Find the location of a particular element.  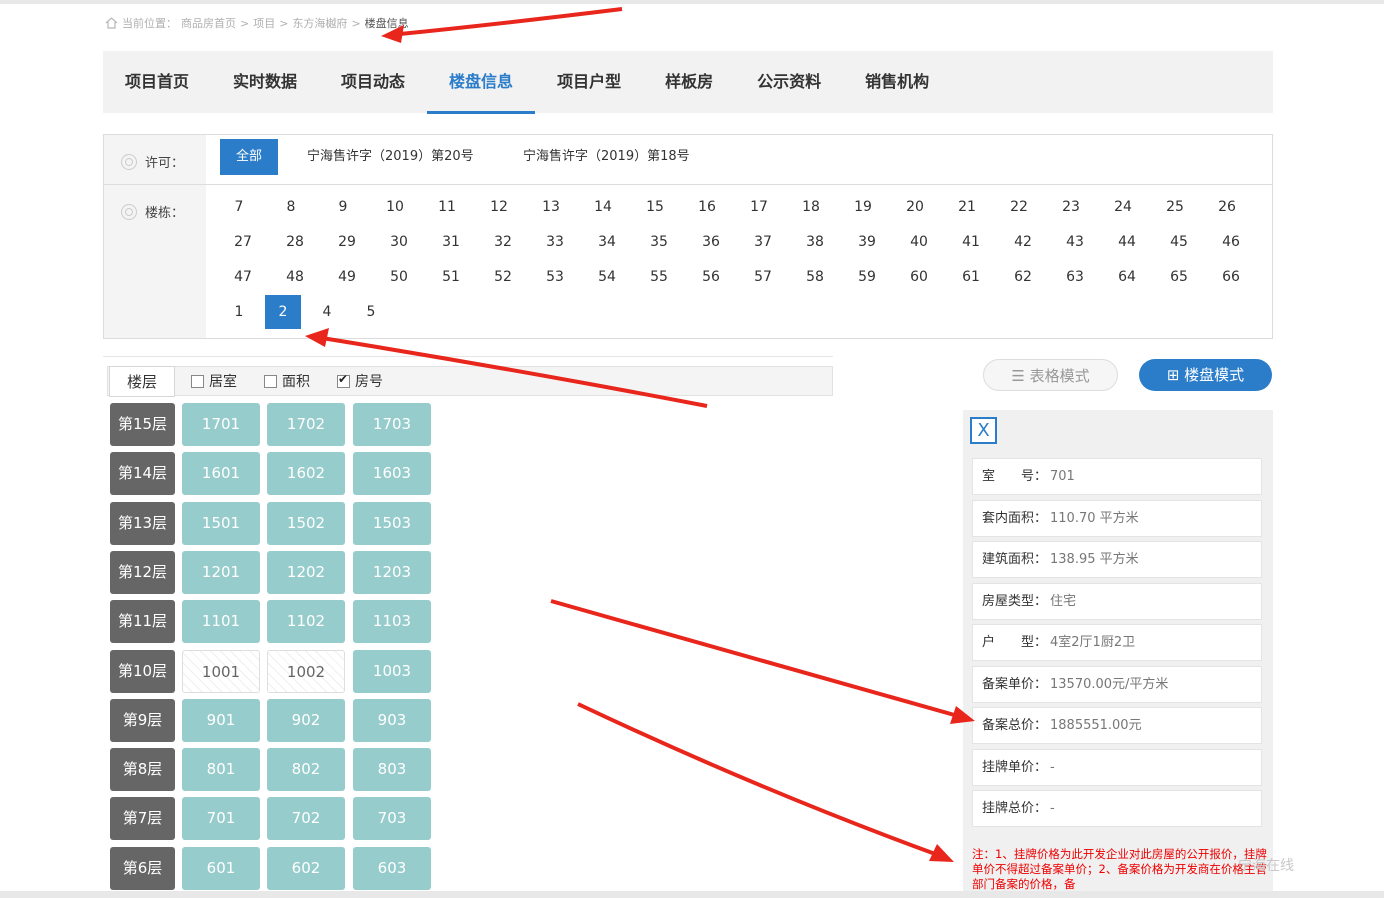

unit-cell: 1501 is located at coordinates (221, 523).